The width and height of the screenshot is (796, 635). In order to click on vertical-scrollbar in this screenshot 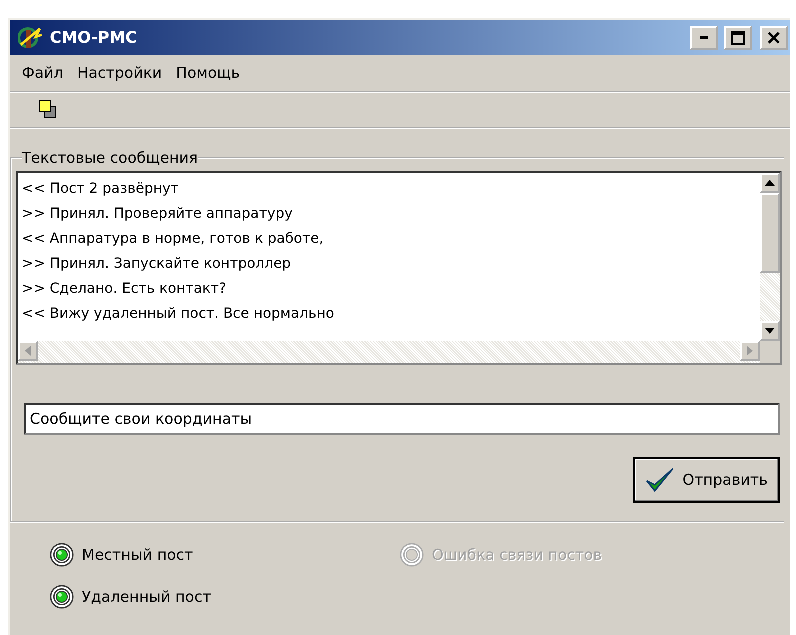, I will do `click(770, 257)`.